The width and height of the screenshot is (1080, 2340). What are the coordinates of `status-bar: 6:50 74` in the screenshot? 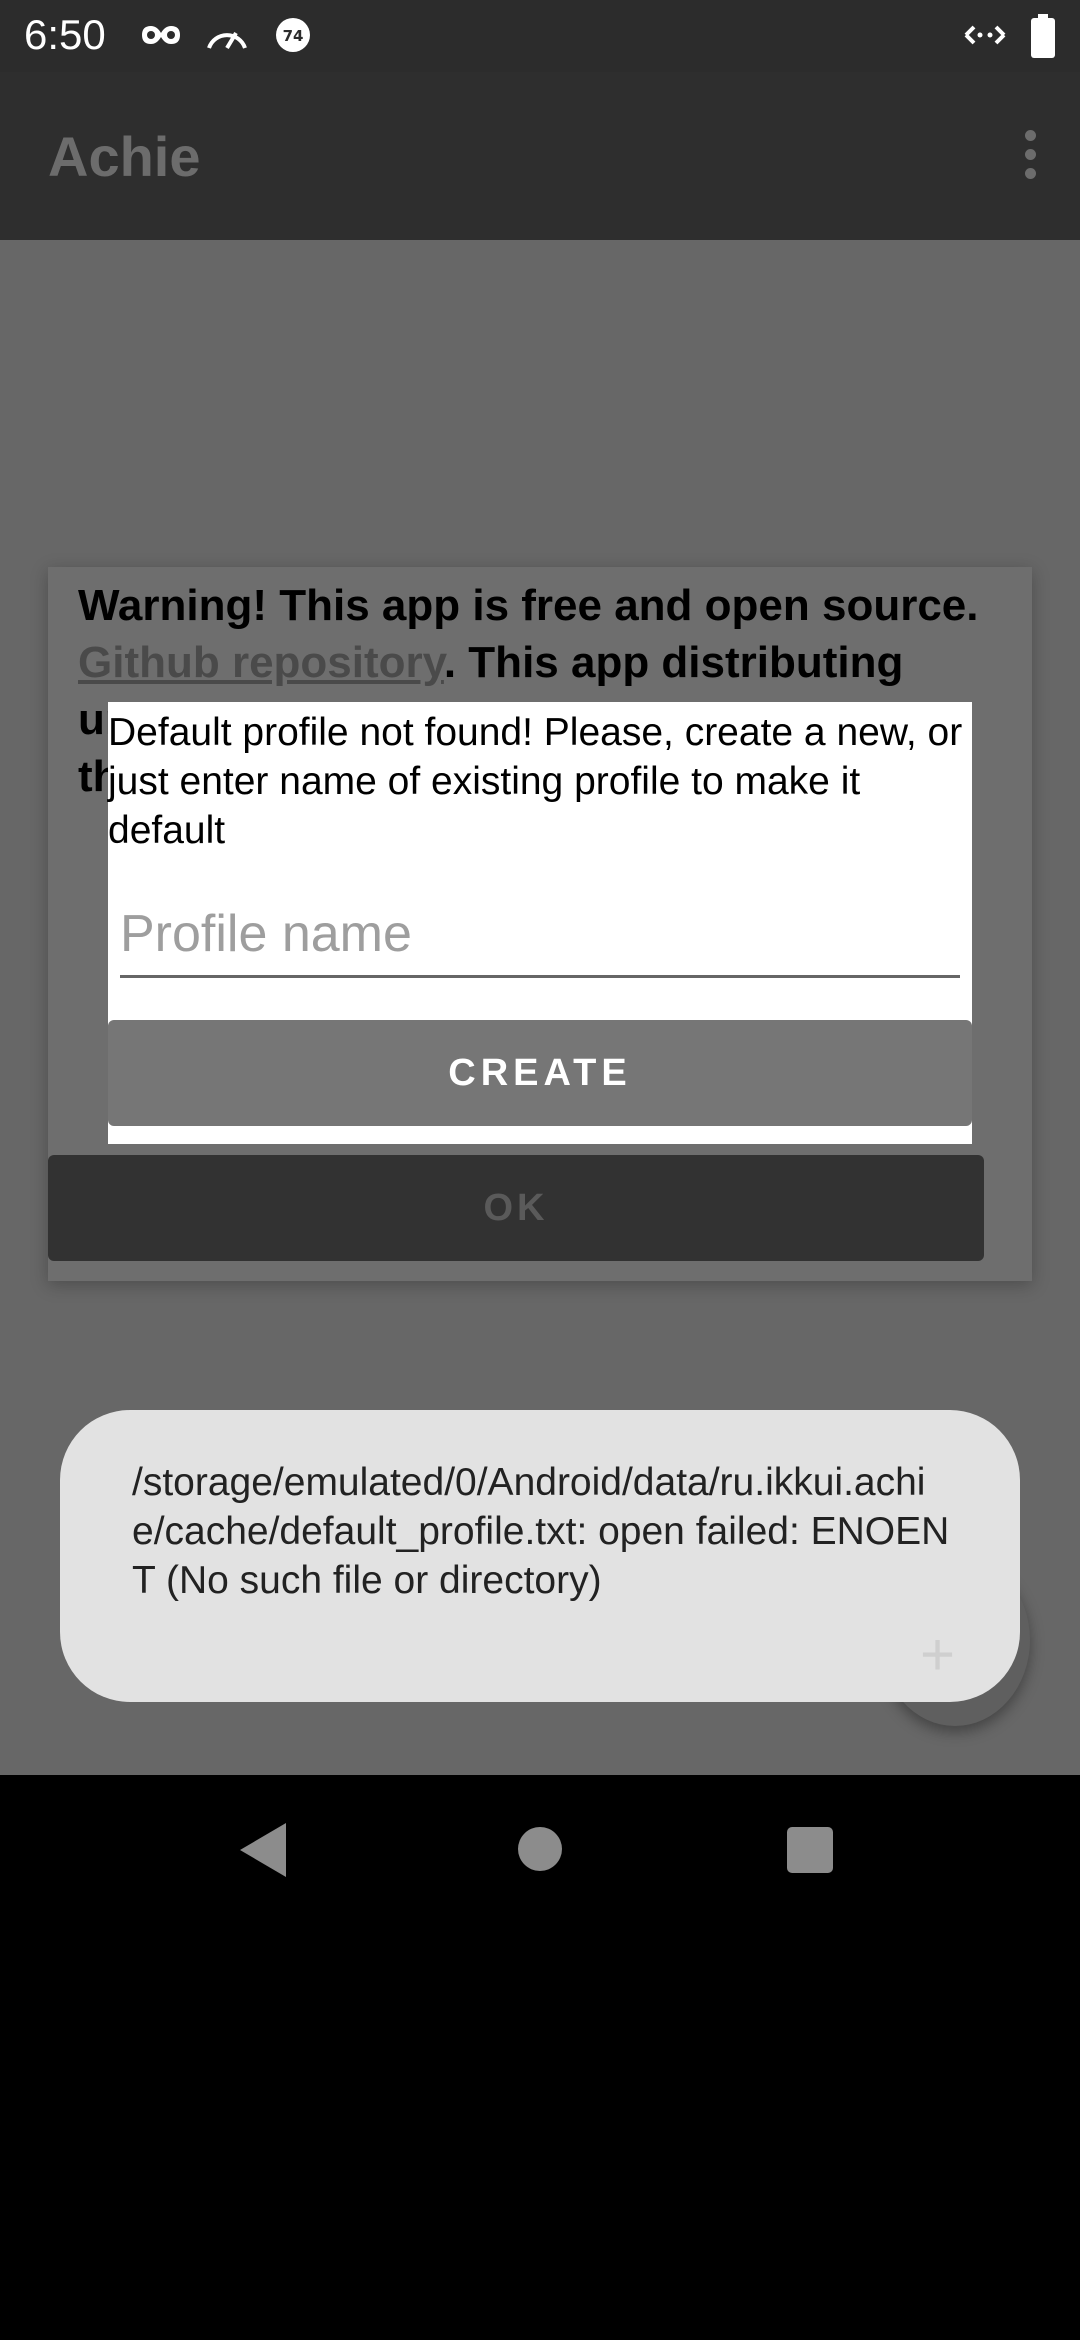 It's located at (540, 36).